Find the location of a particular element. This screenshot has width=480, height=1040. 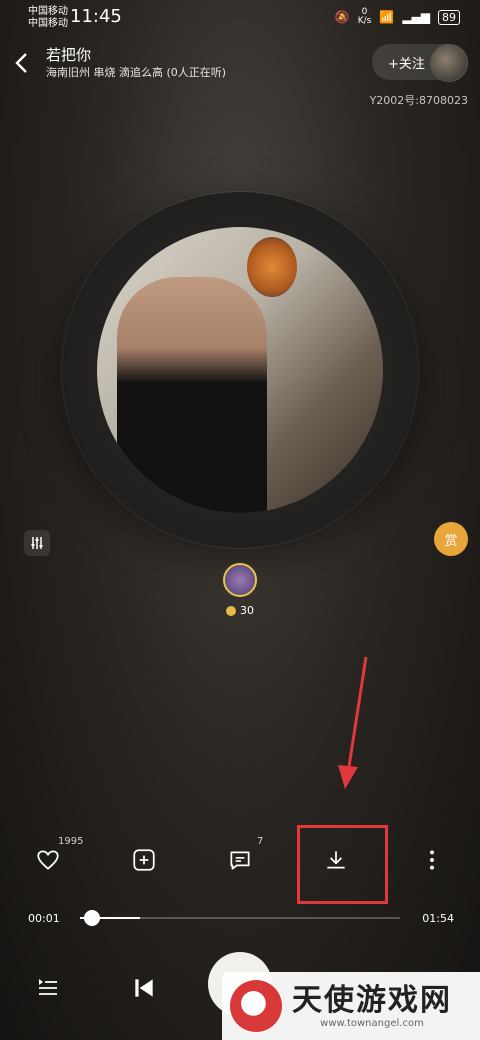

heart-icon is located at coordinates (48, 860).